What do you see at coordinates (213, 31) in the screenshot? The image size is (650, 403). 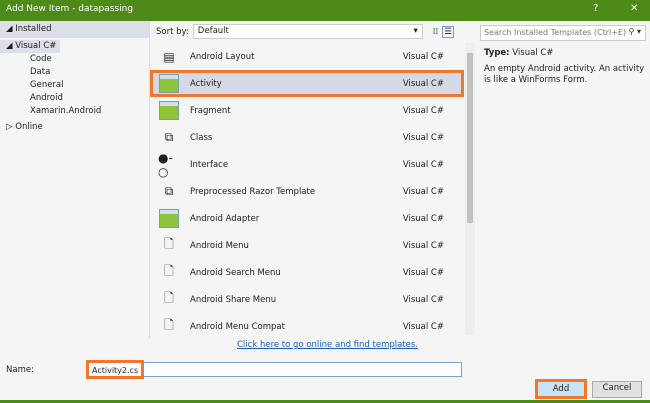 I see `sort-value: Default` at bounding box center [213, 31].